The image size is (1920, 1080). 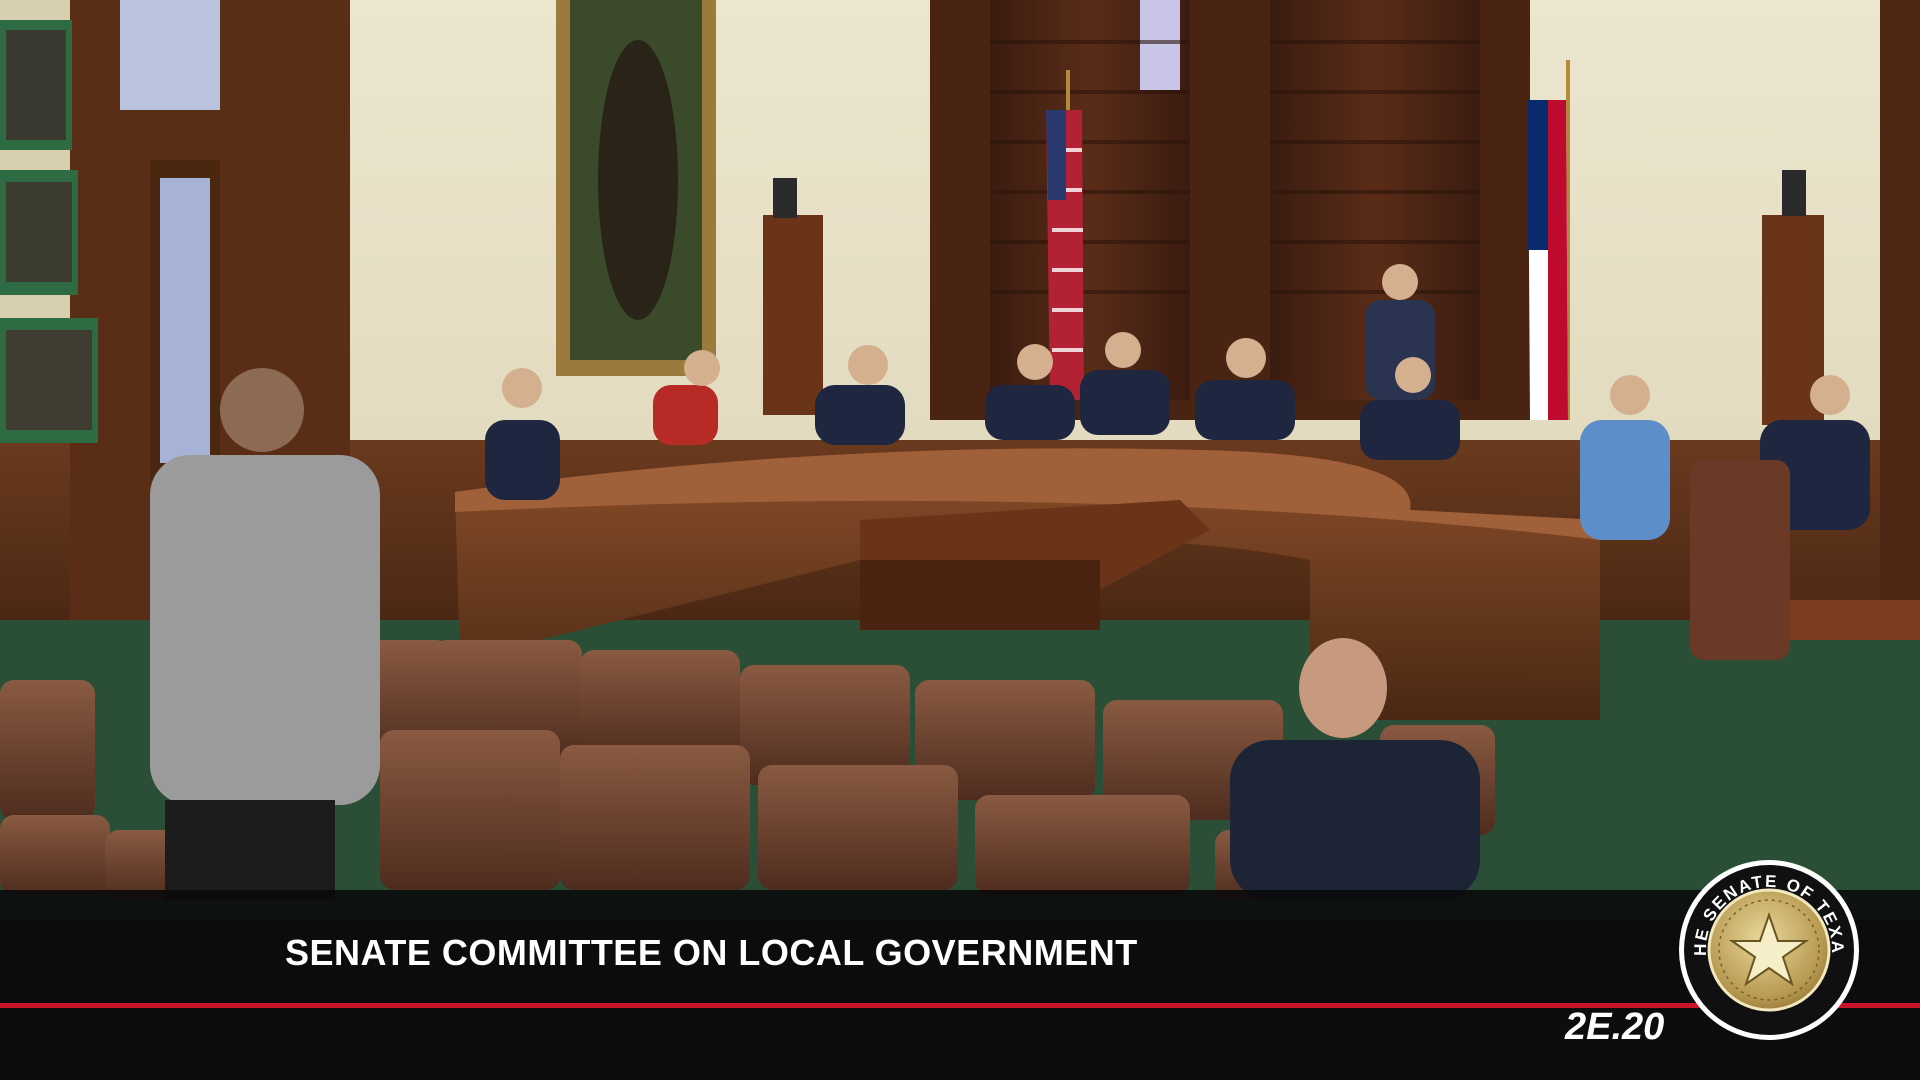 What do you see at coordinates (1615, 1027) in the screenshot?
I see `bill-code: 2E.20` at bounding box center [1615, 1027].